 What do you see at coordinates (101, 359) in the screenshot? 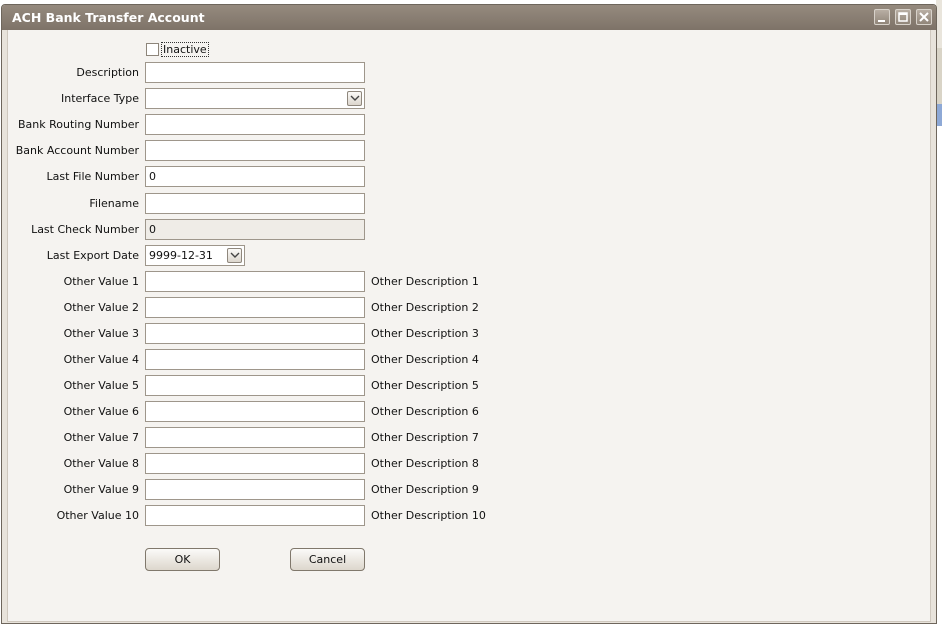
I see `other-value-4-label: Other Value 4` at bounding box center [101, 359].